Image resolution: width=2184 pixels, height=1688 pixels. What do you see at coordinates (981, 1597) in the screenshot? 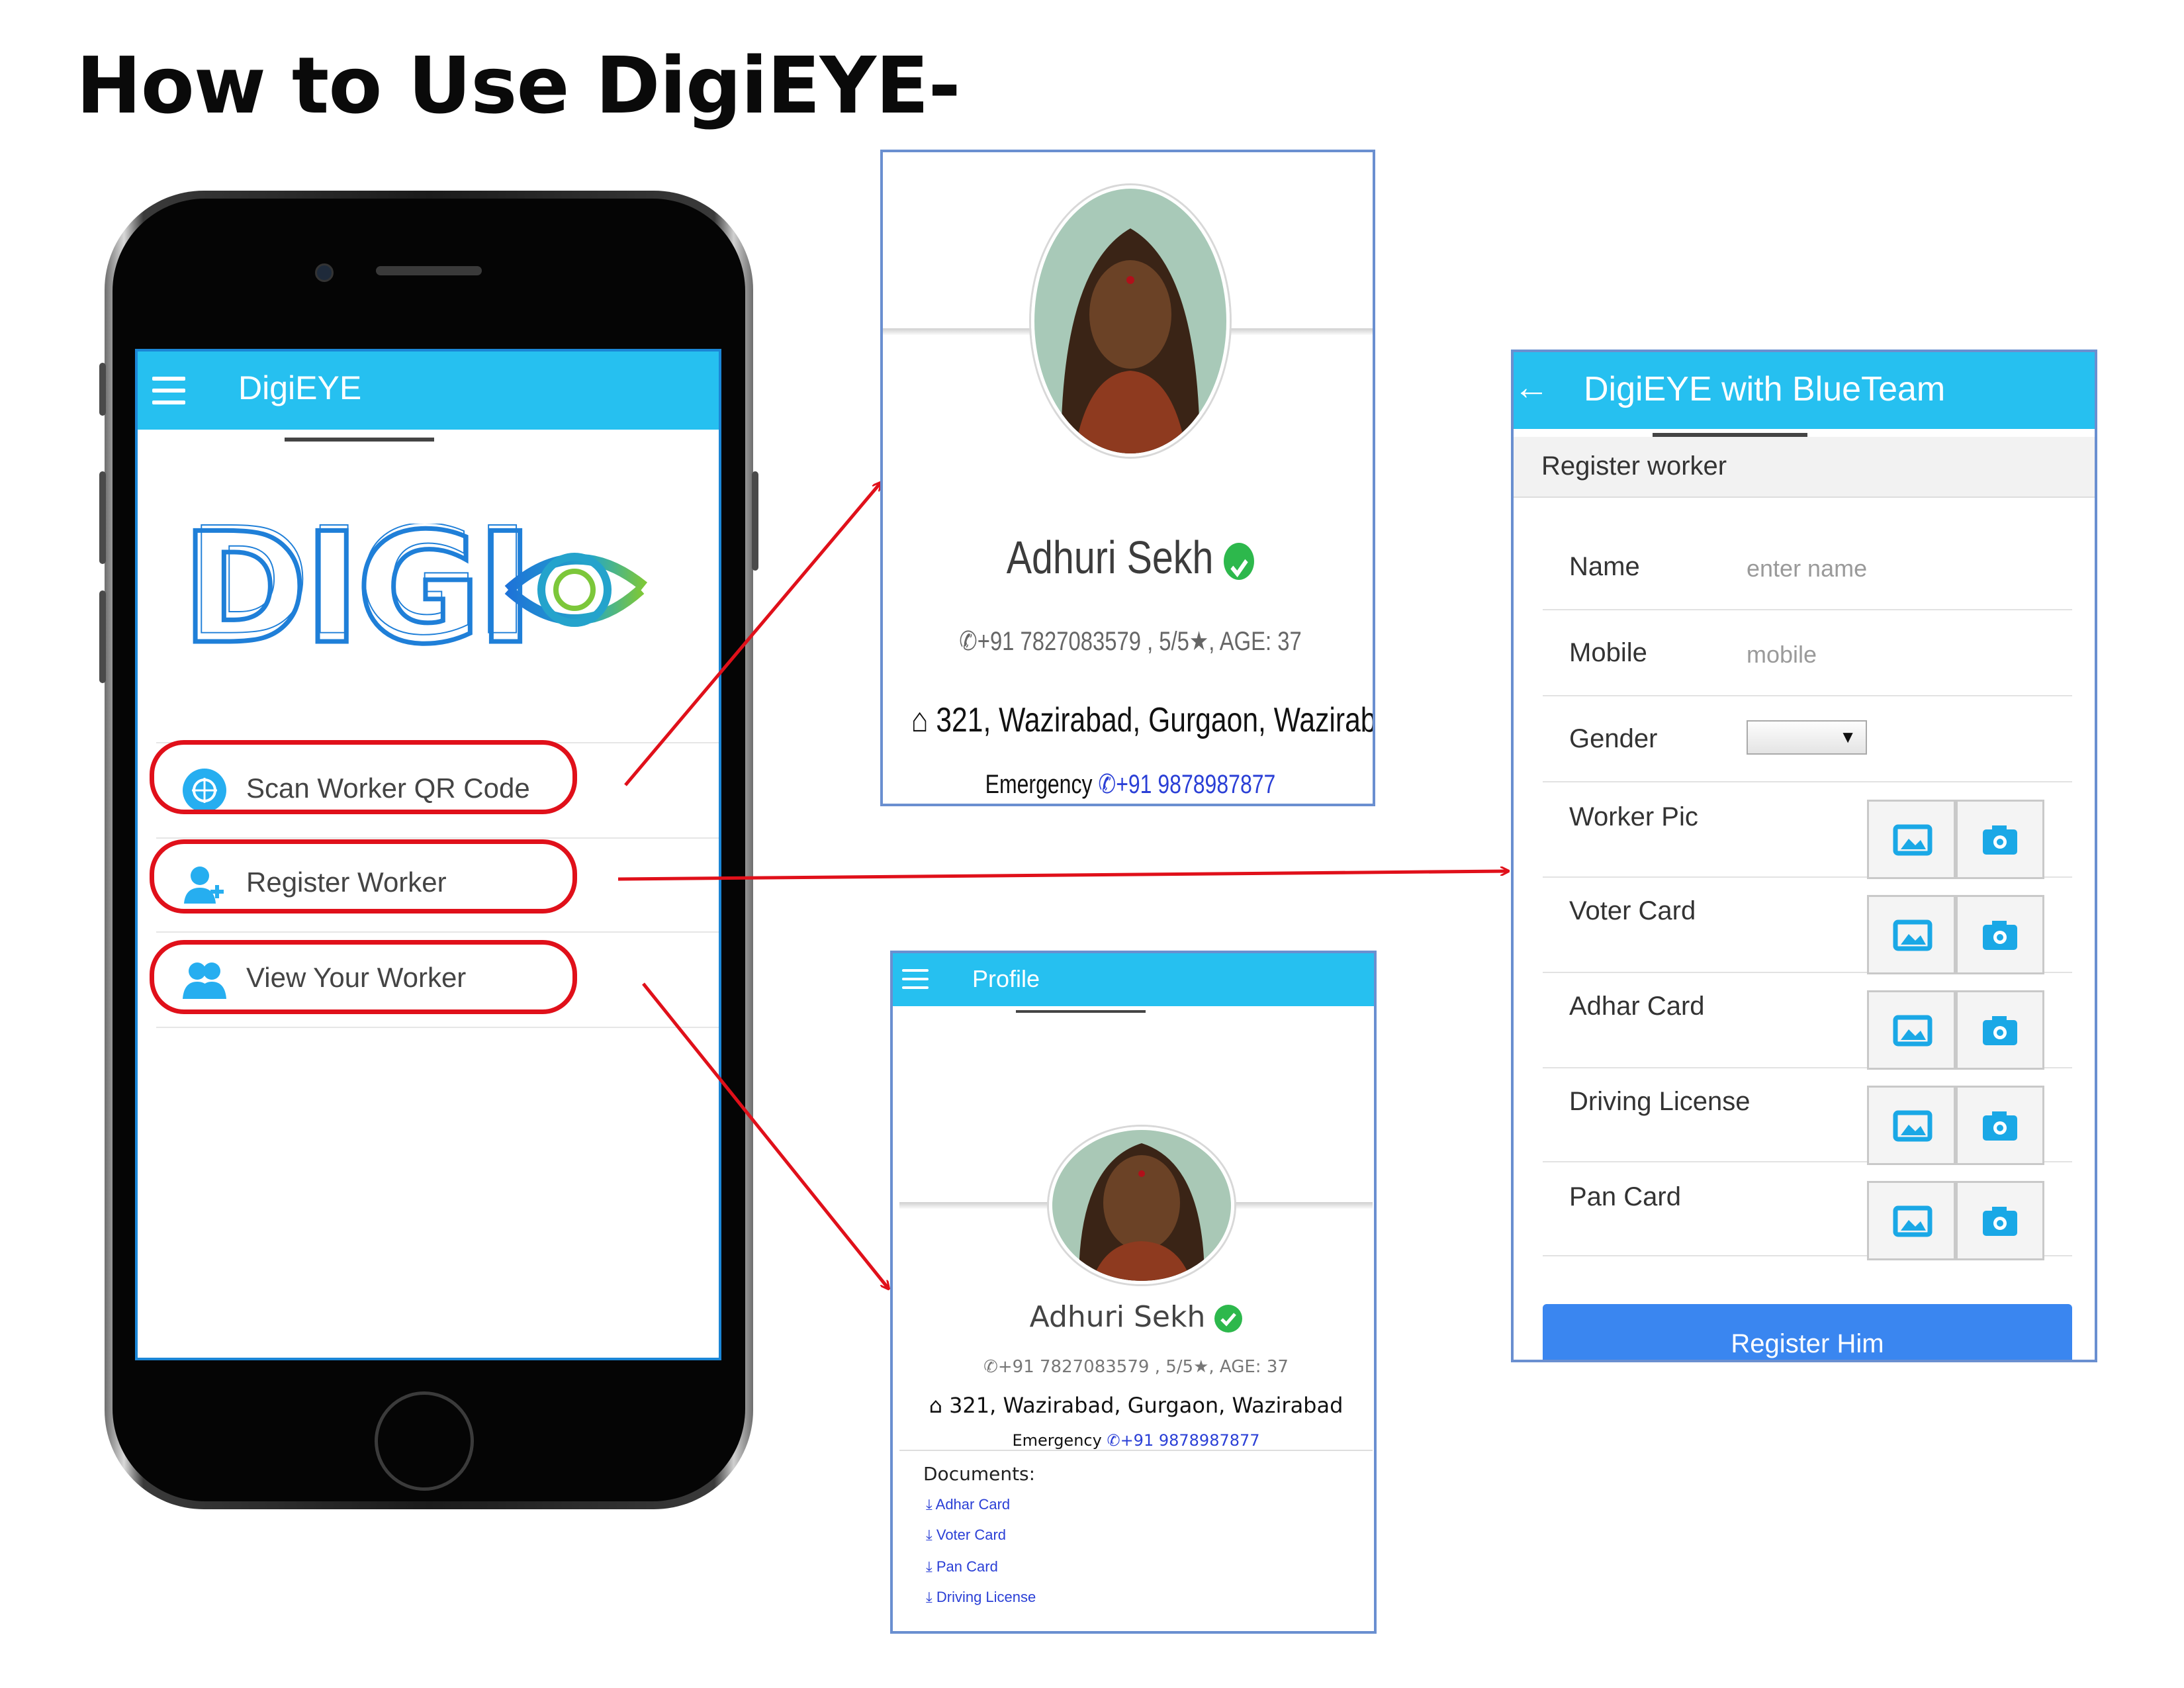
I see `document-link-driving-license: ⤓ Driving License` at bounding box center [981, 1597].